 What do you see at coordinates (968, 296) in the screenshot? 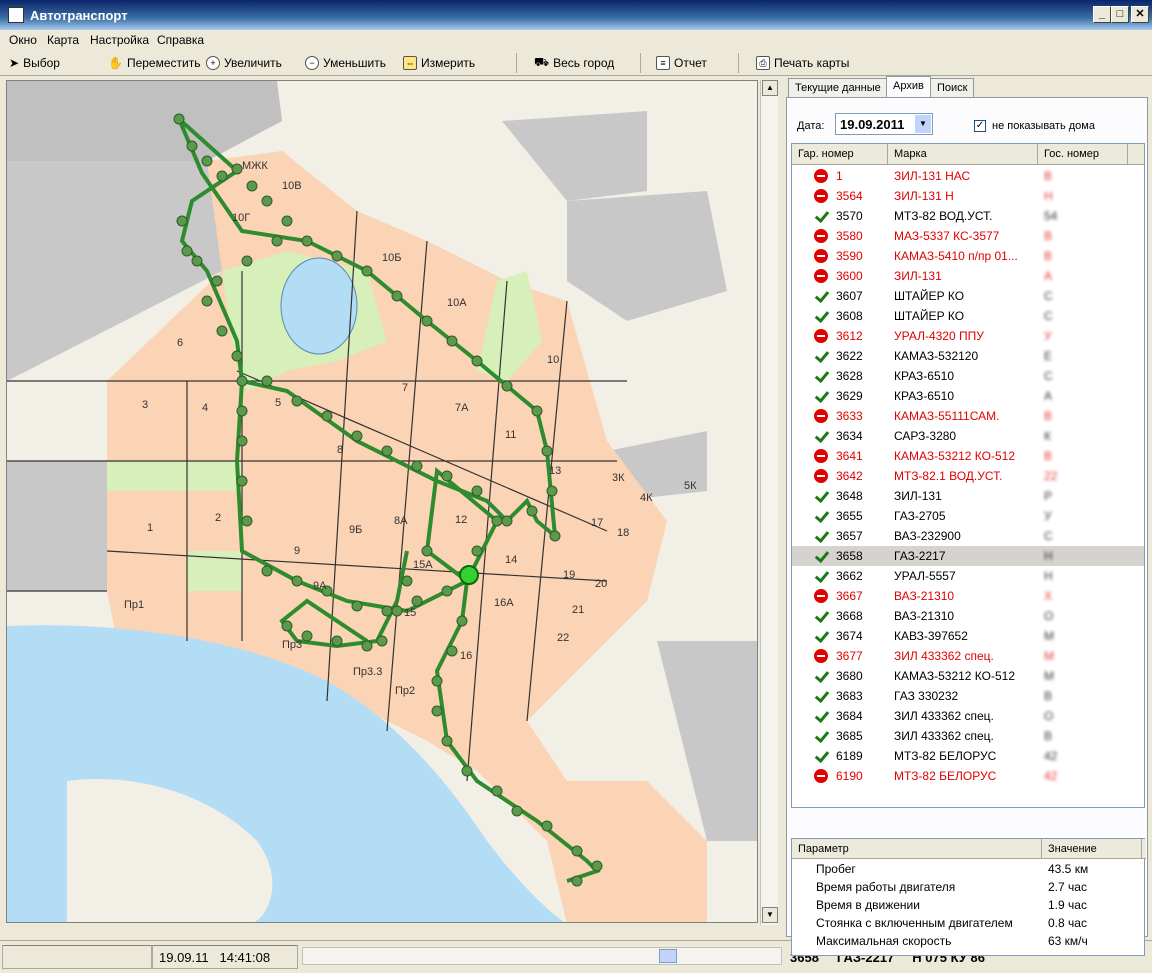
I see `vehicle-row: 3607 ШТАЙЕР КО С` at bounding box center [968, 296].